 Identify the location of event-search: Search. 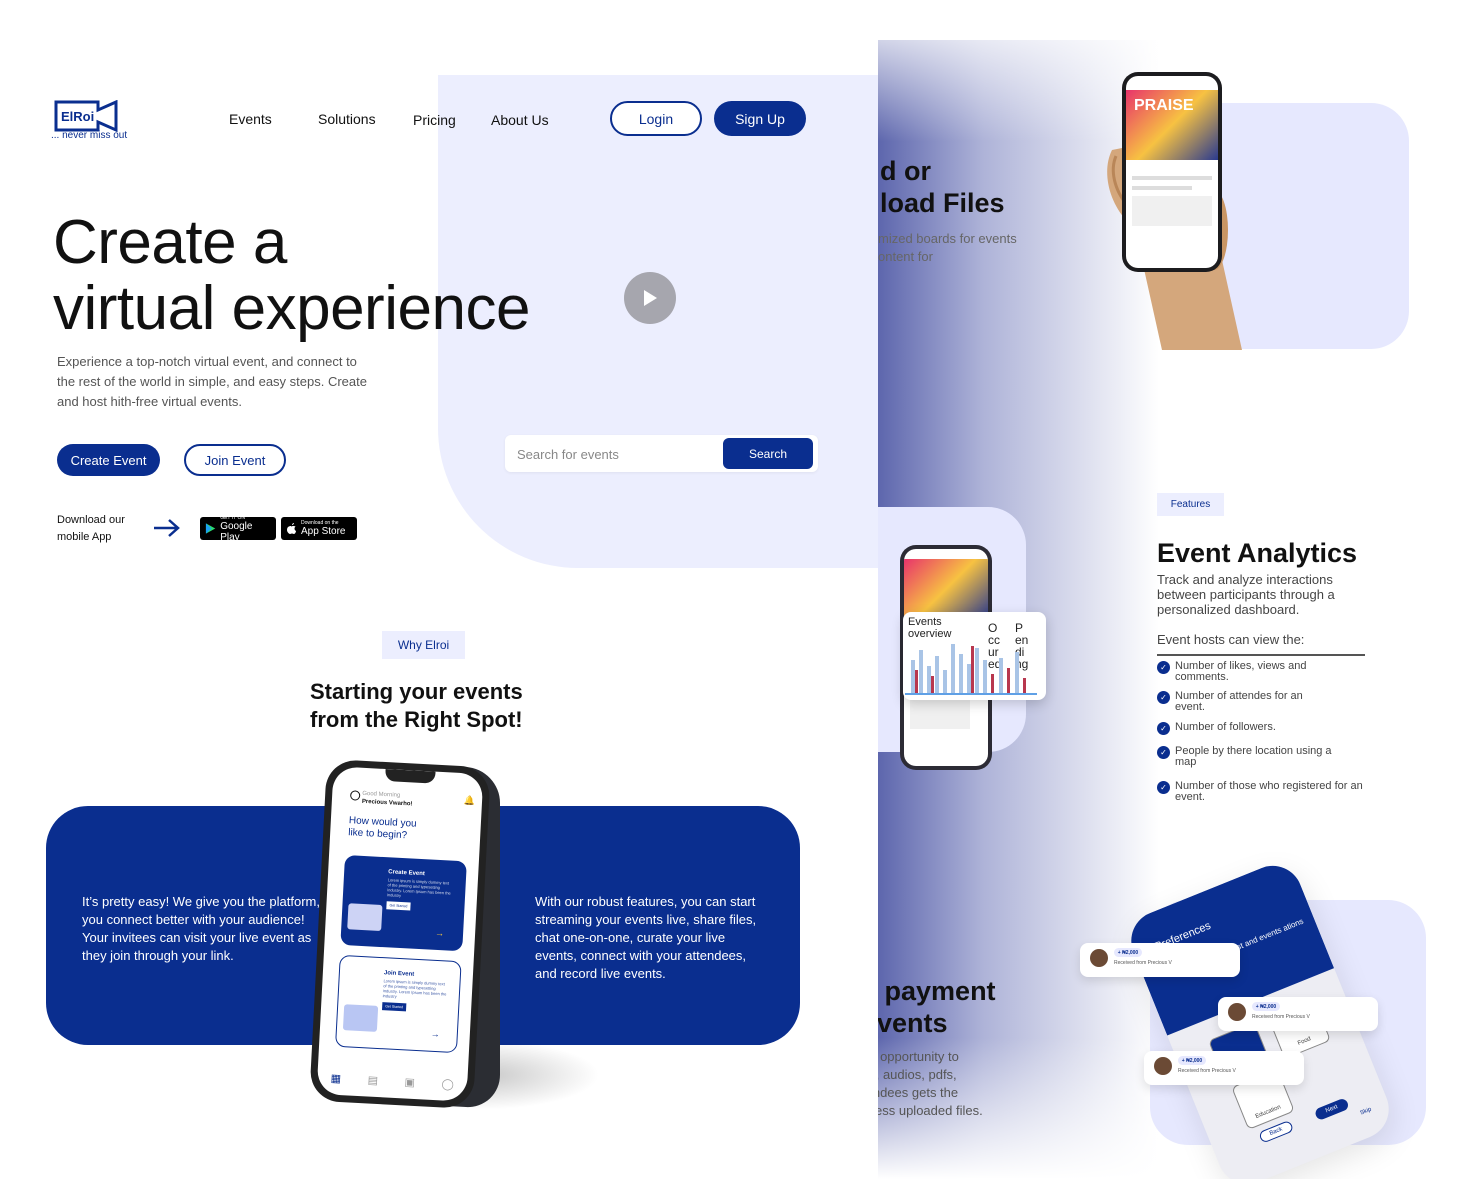
(661, 453).